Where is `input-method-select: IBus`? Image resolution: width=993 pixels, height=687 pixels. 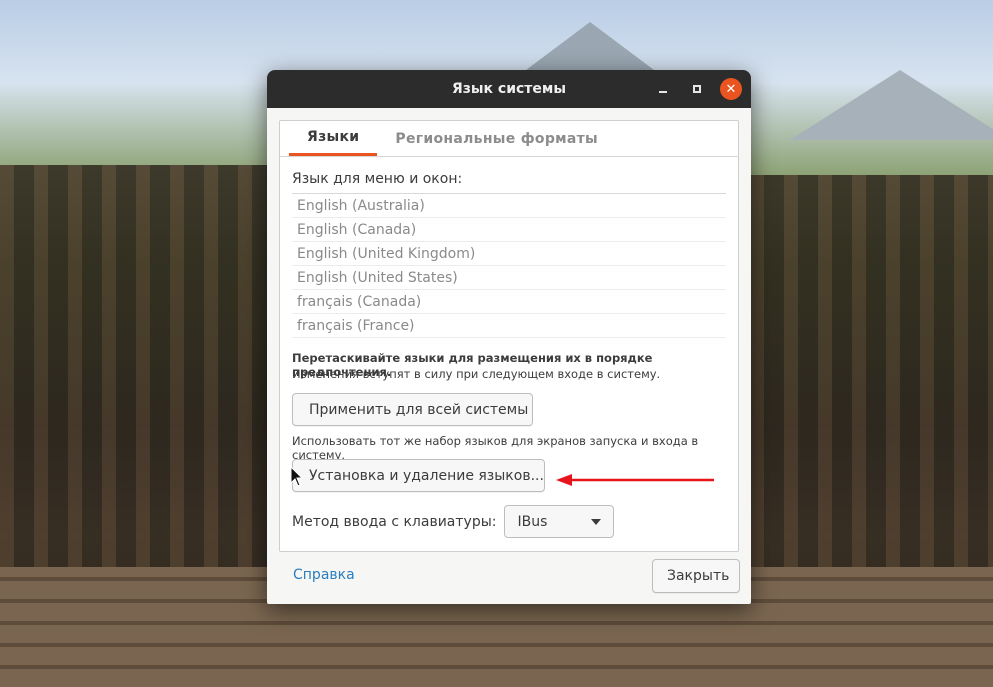 input-method-select: IBus is located at coordinates (559, 521).